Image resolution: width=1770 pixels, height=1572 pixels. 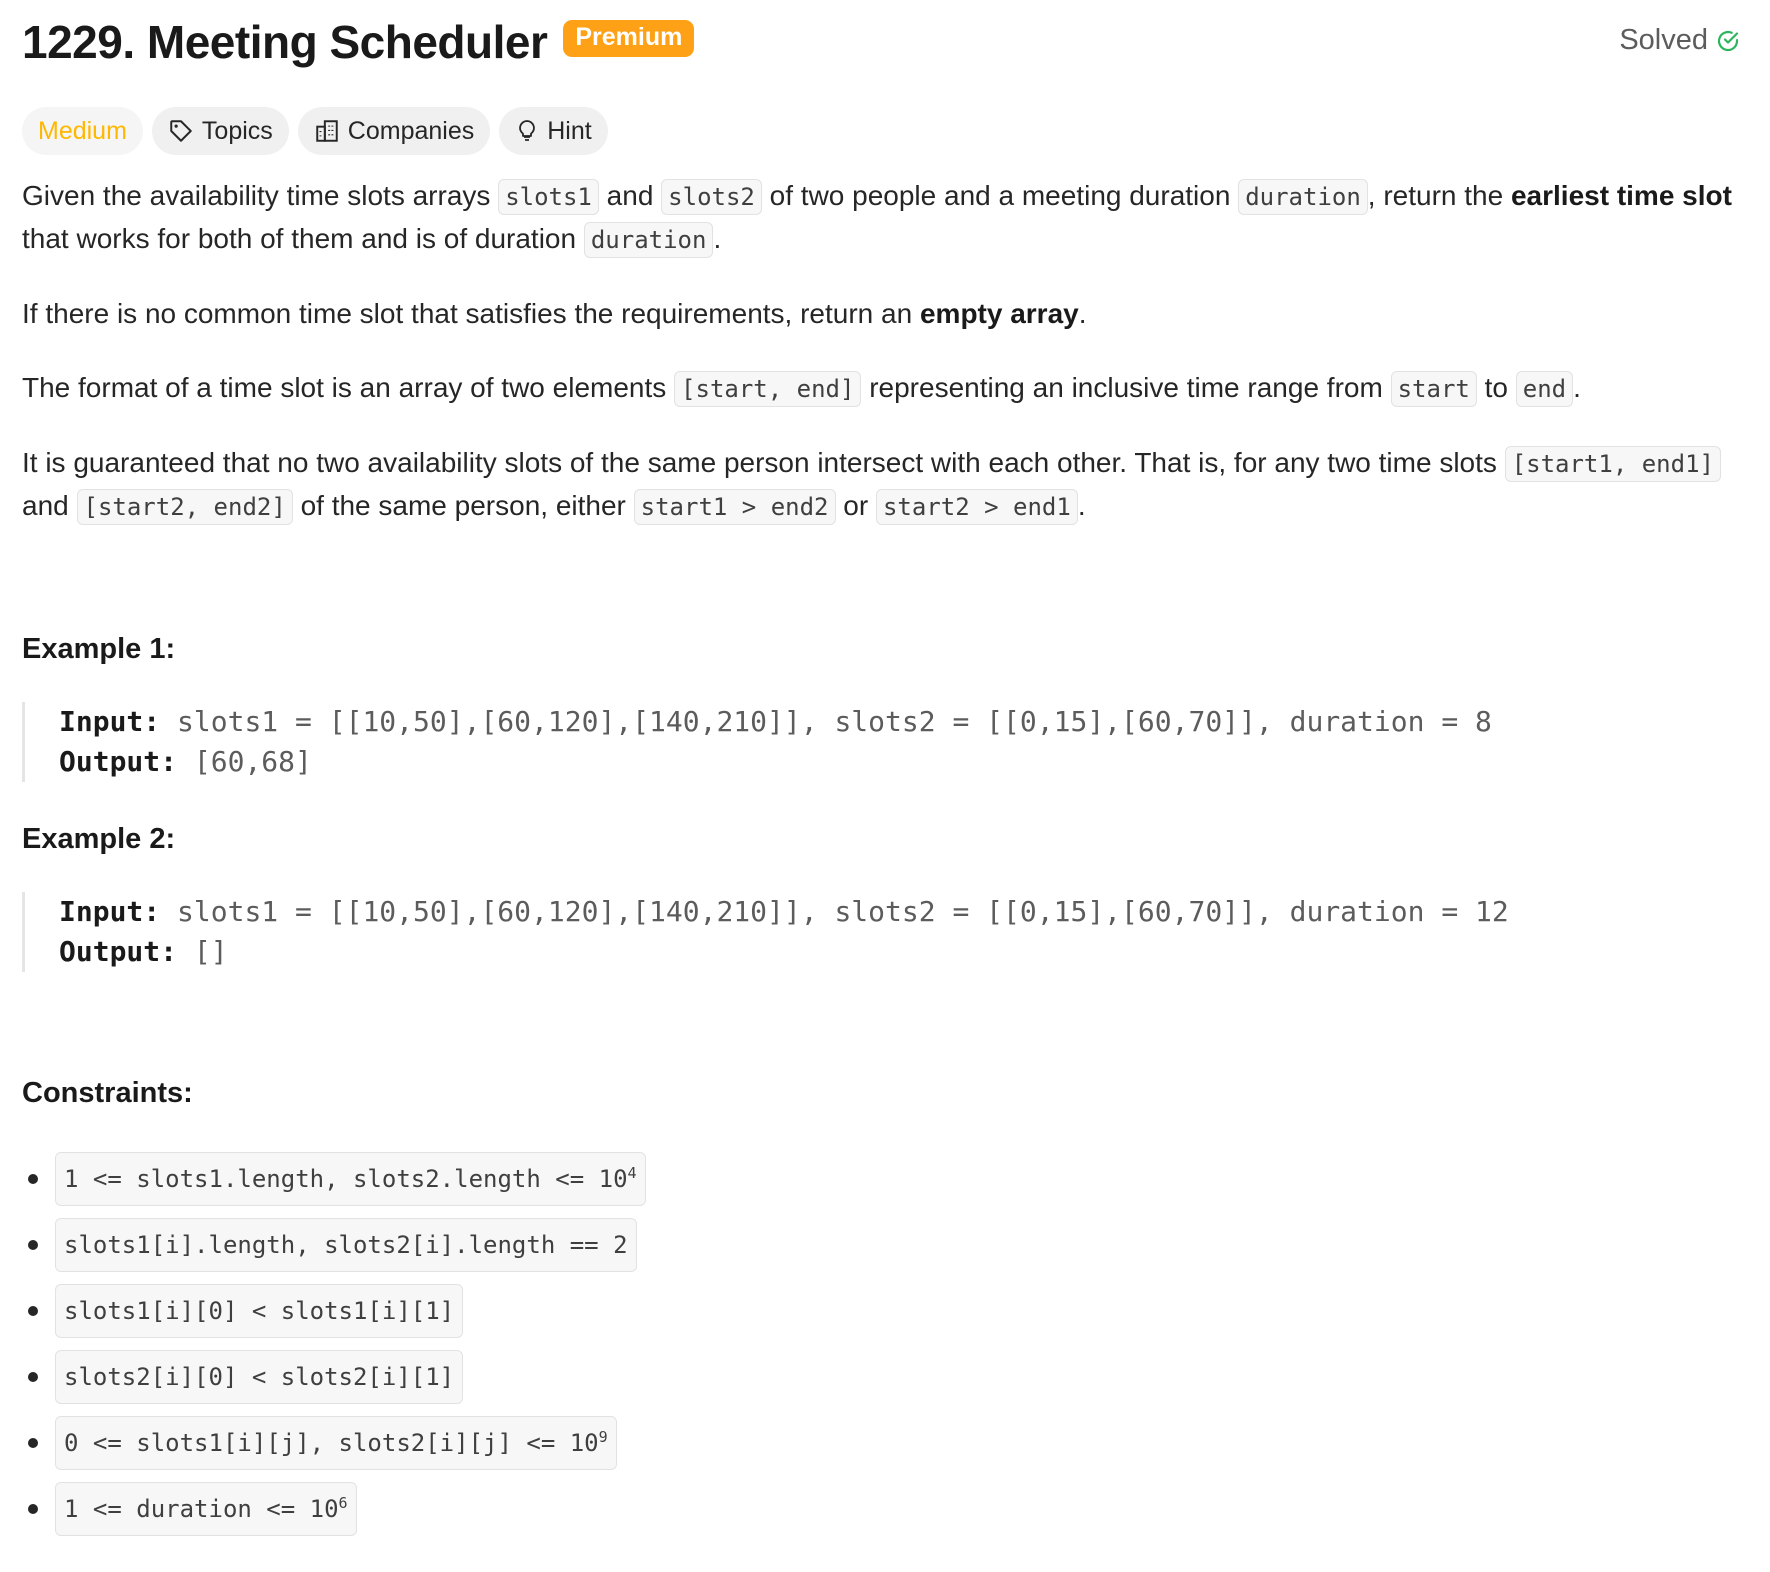 I want to click on inline-code: start2 > end1, so click(x=976, y=507).